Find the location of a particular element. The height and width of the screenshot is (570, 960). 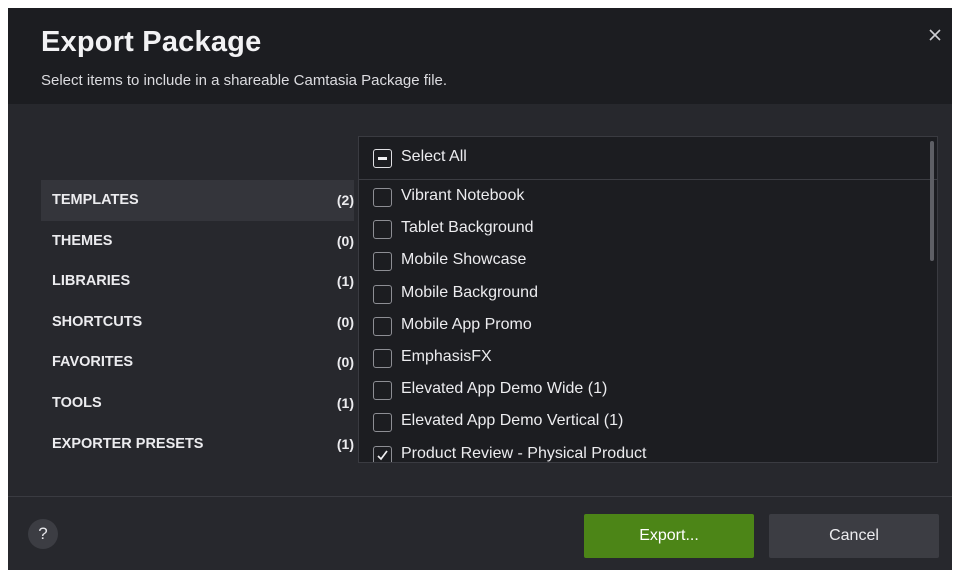

cancel-button: Cancel is located at coordinates (854, 536).